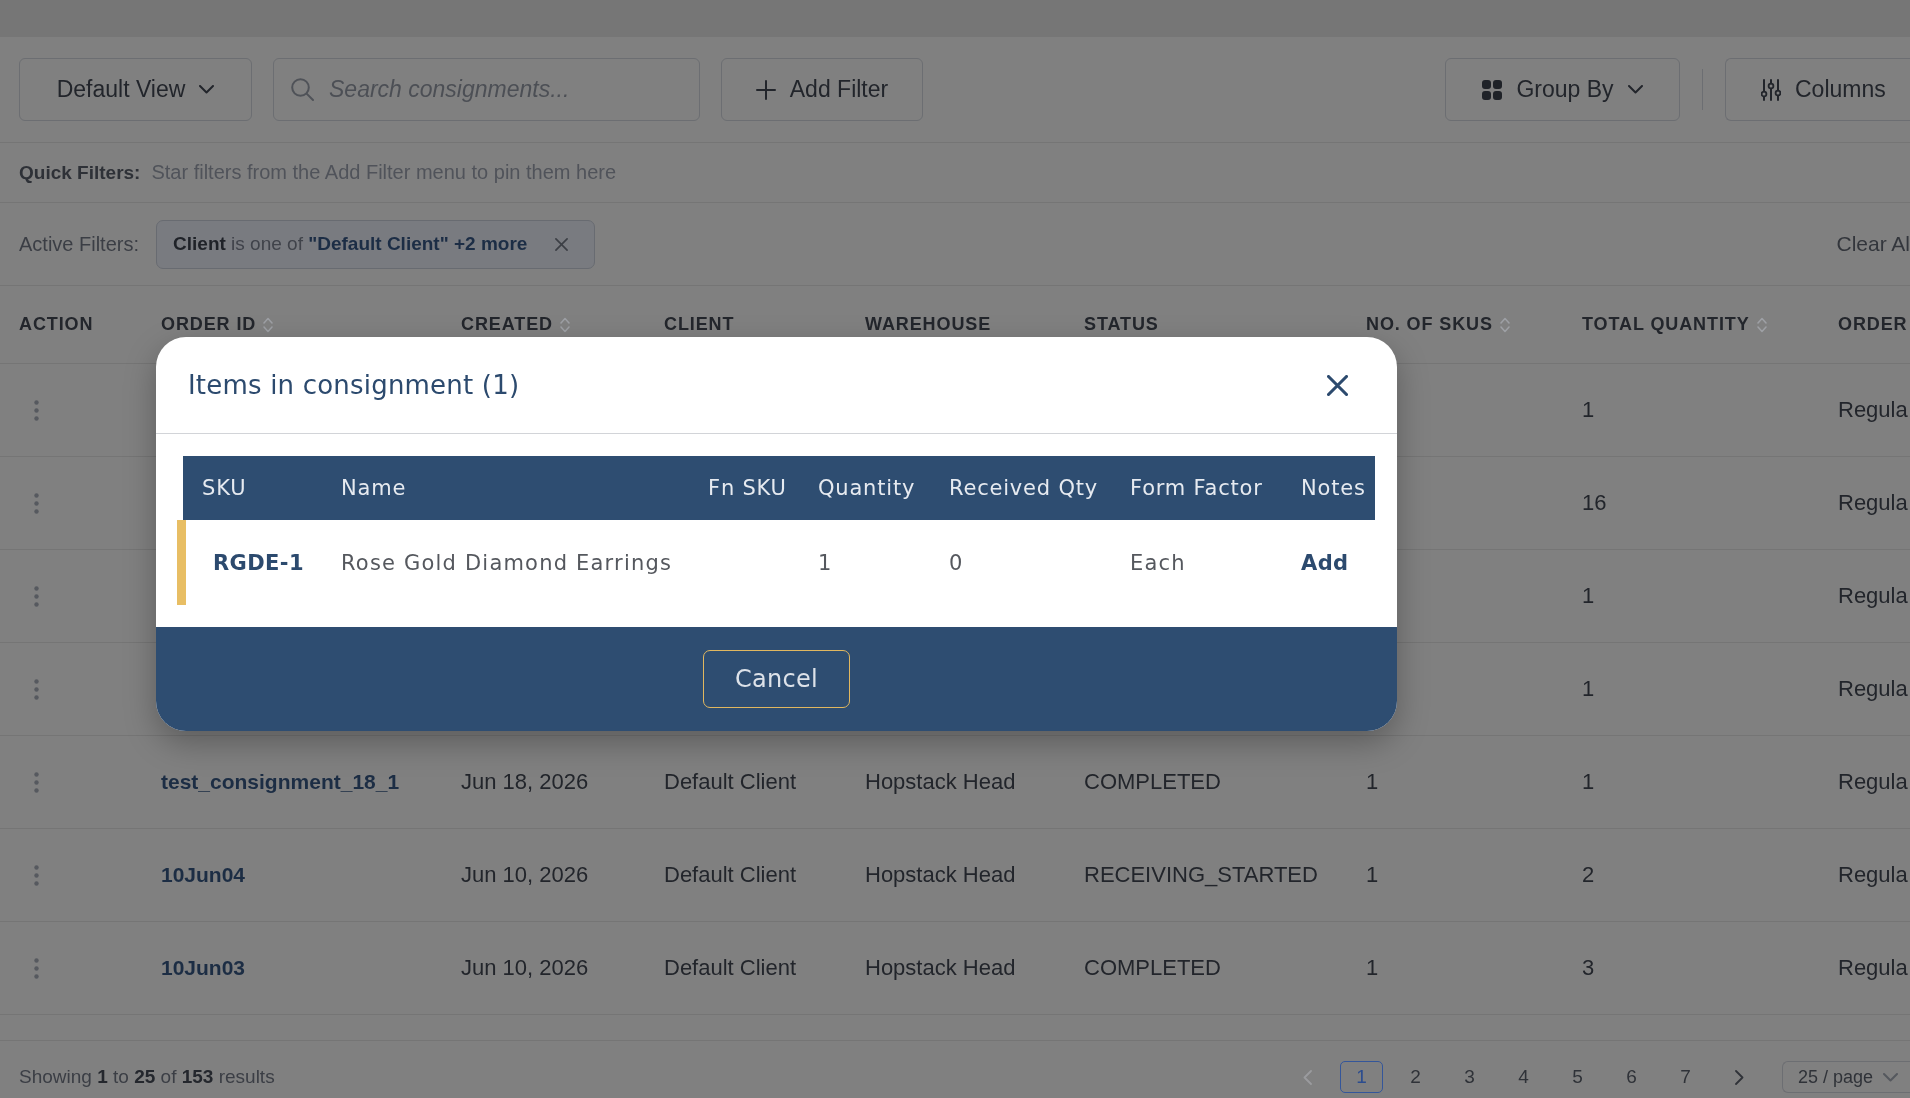  What do you see at coordinates (1588, 968) in the screenshot?
I see `table-cell: 3` at bounding box center [1588, 968].